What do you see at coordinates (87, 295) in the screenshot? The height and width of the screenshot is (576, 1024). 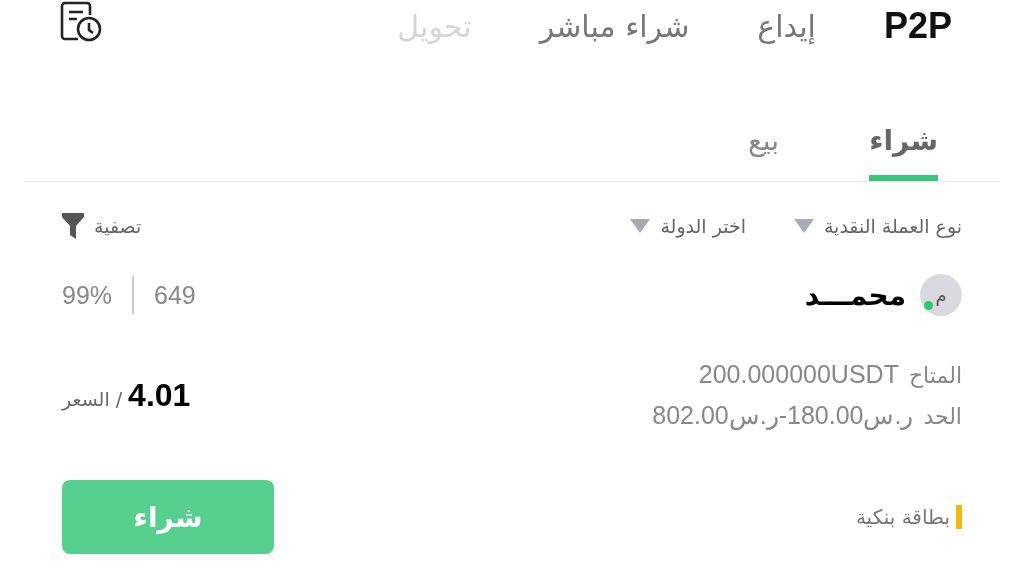 I see `completion-rate: 99%` at bounding box center [87, 295].